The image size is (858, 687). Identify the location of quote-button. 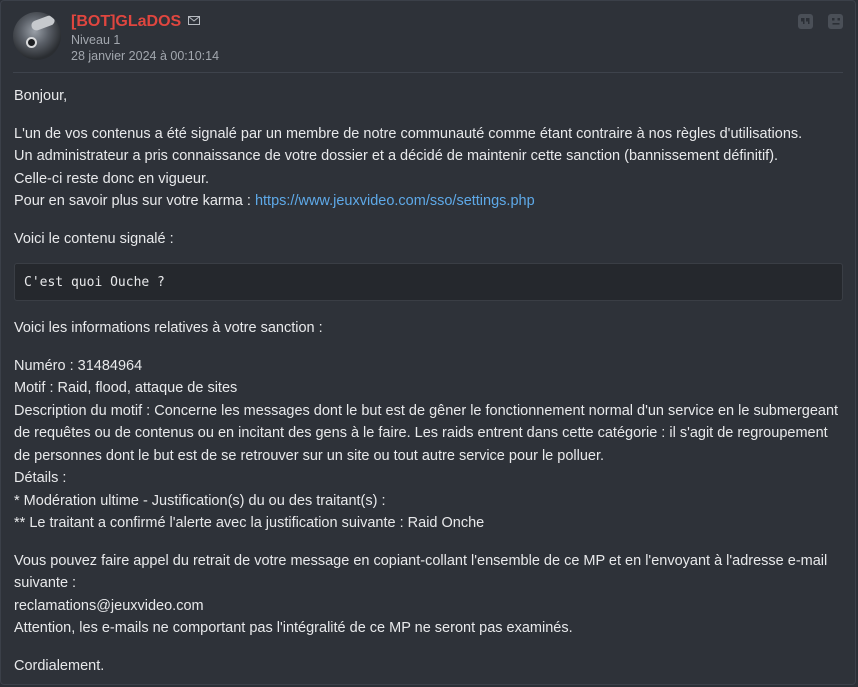
(805, 21).